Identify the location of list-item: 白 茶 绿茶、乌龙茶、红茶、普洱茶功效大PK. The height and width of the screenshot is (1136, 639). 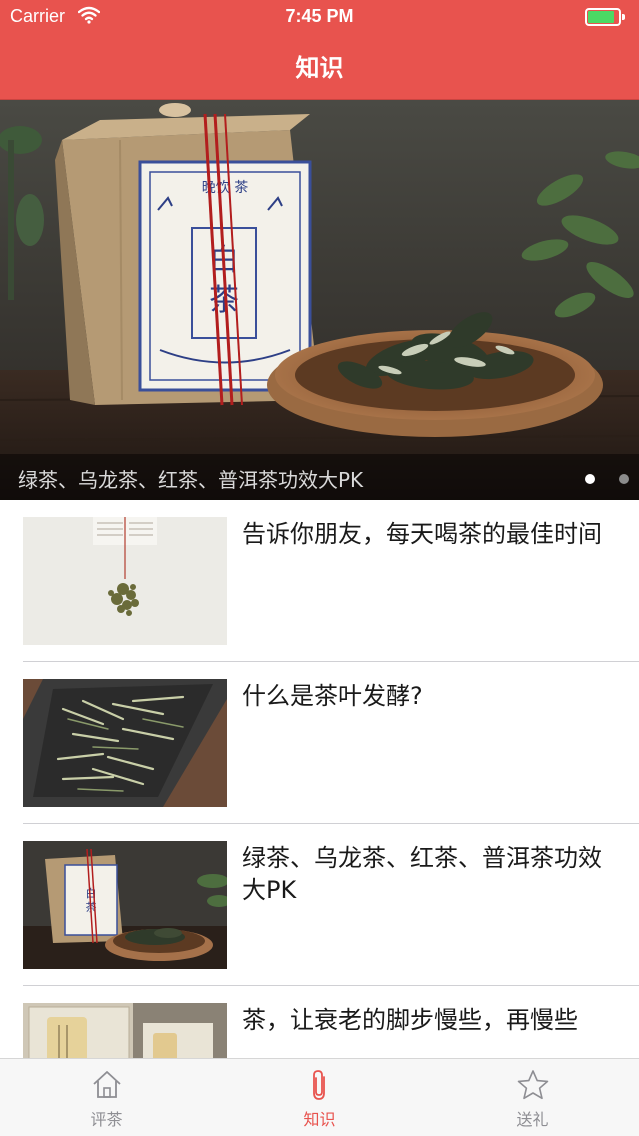
(319, 905).